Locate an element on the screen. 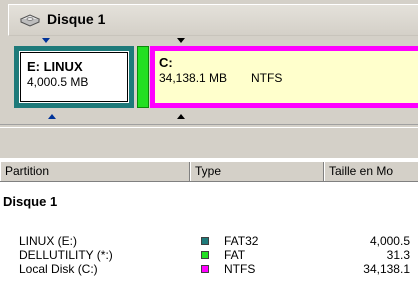 The image size is (418, 292). partition-type: NTFS is located at coordinates (240, 269).